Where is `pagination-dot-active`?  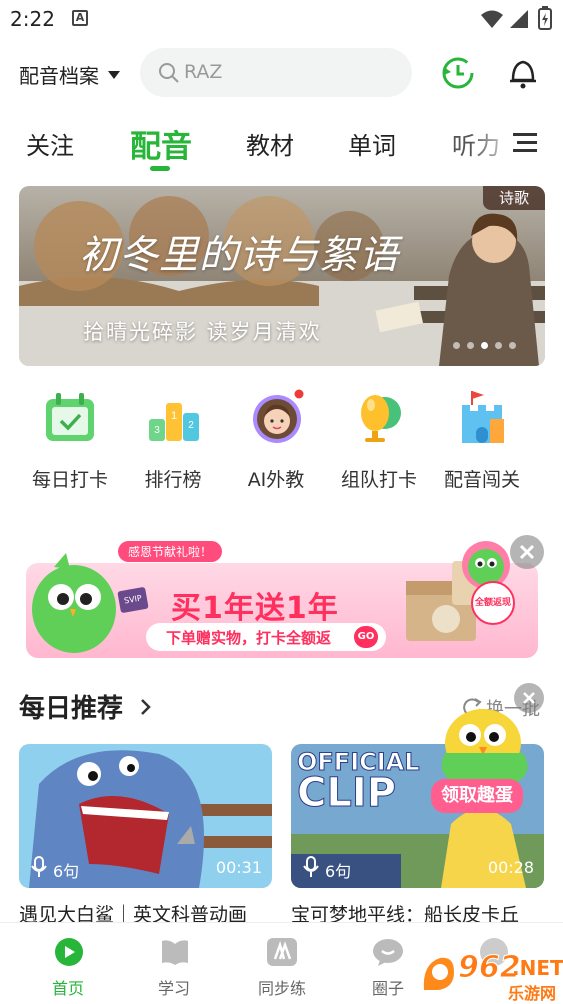 pagination-dot-active is located at coordinates (484, 345).